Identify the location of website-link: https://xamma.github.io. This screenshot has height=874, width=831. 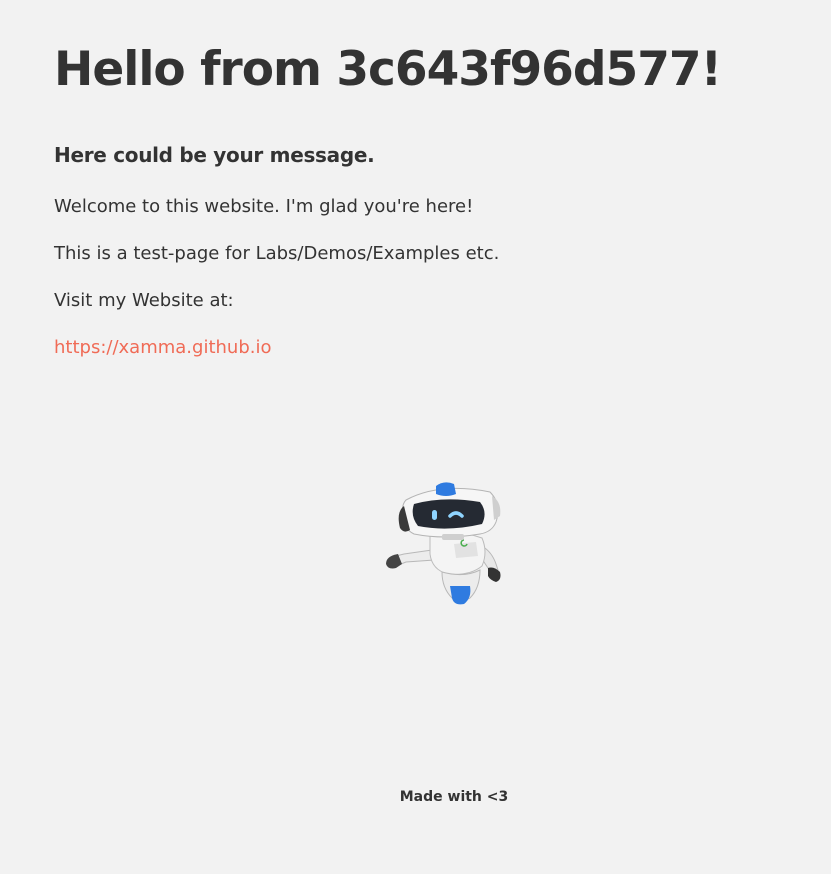
(163, 347).